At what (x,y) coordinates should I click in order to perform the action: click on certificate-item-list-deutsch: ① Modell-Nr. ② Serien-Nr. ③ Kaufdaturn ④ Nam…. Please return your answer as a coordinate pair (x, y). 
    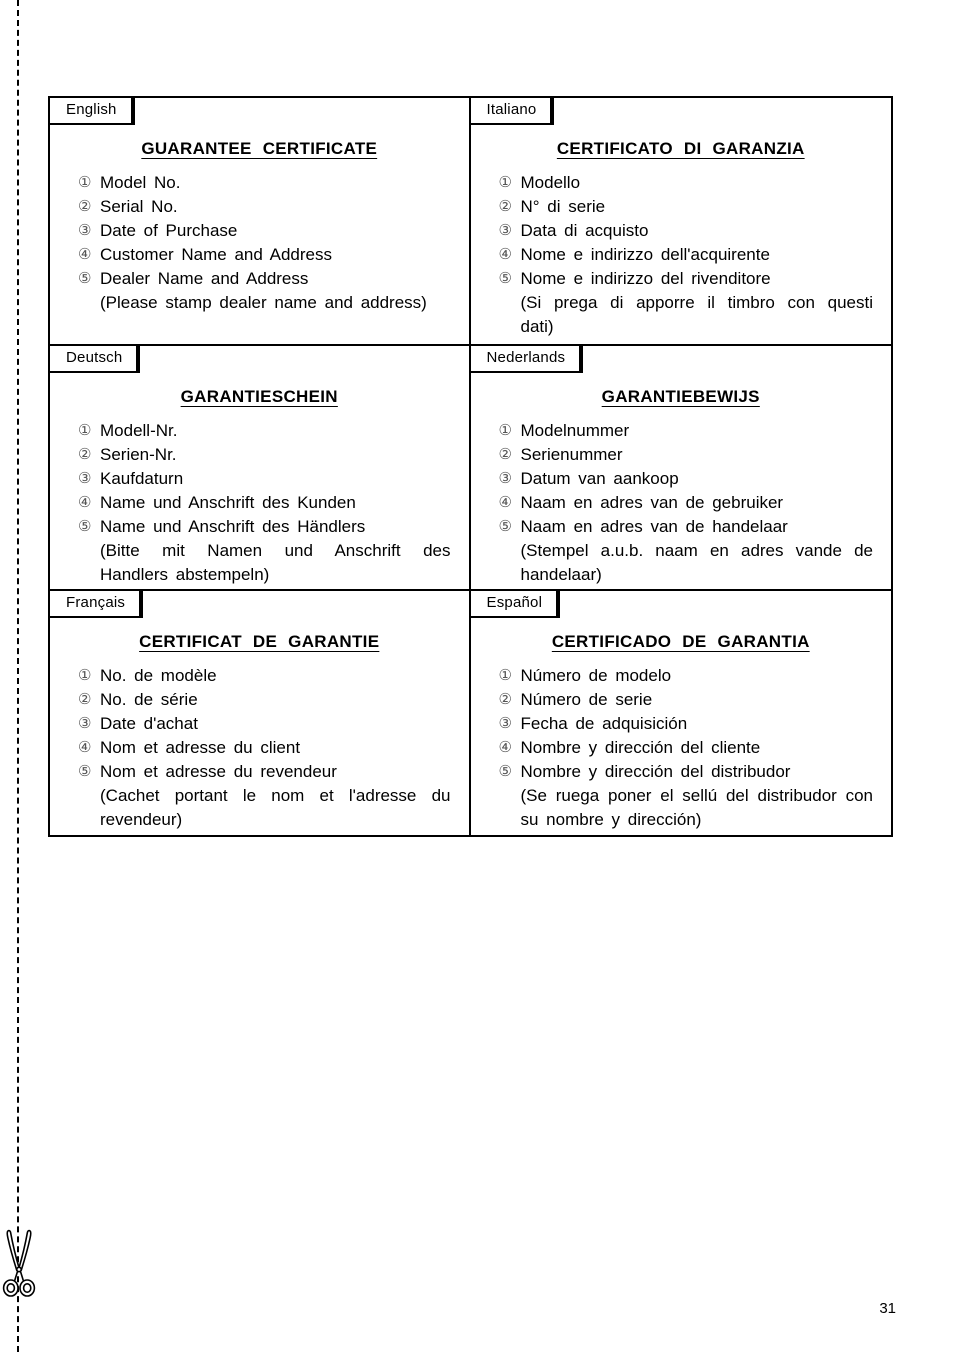
    Looking at the image, I should click on (259, 479).